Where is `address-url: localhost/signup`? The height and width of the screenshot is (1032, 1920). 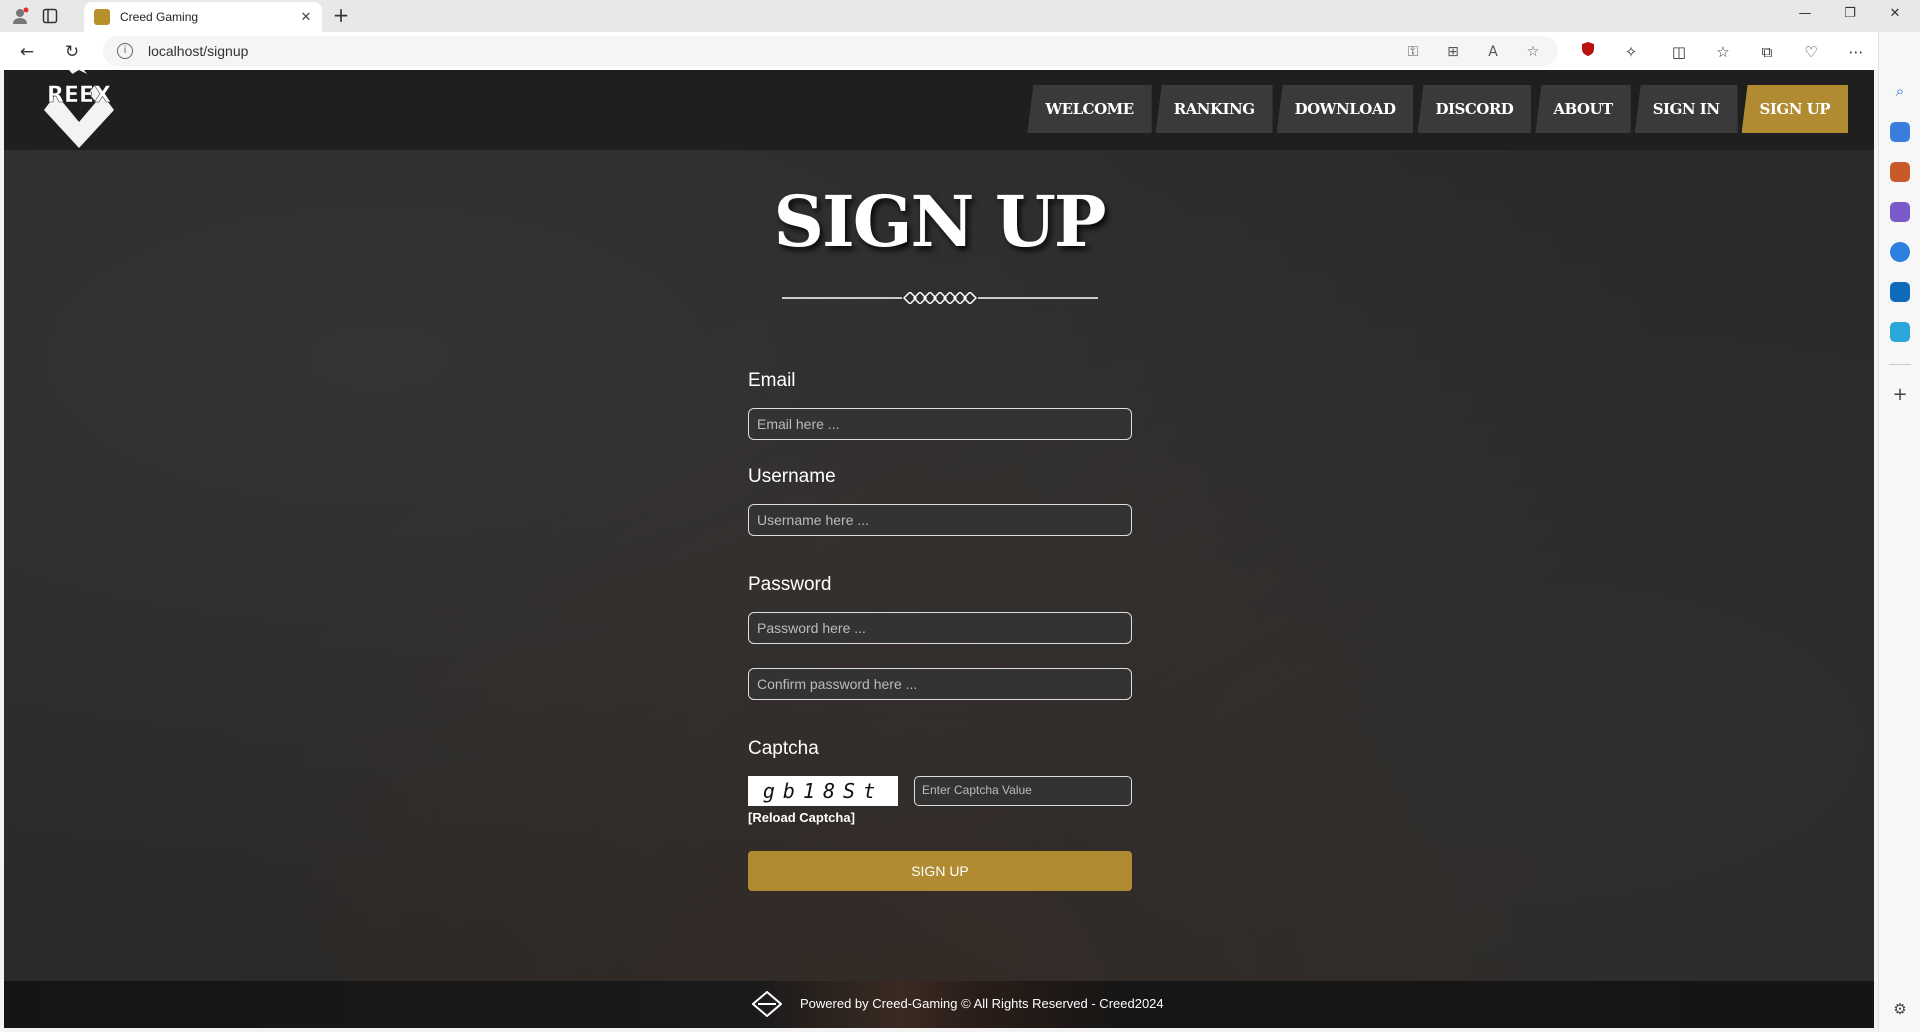
address-url: localhost/signup is located at coordinates (198, 51).